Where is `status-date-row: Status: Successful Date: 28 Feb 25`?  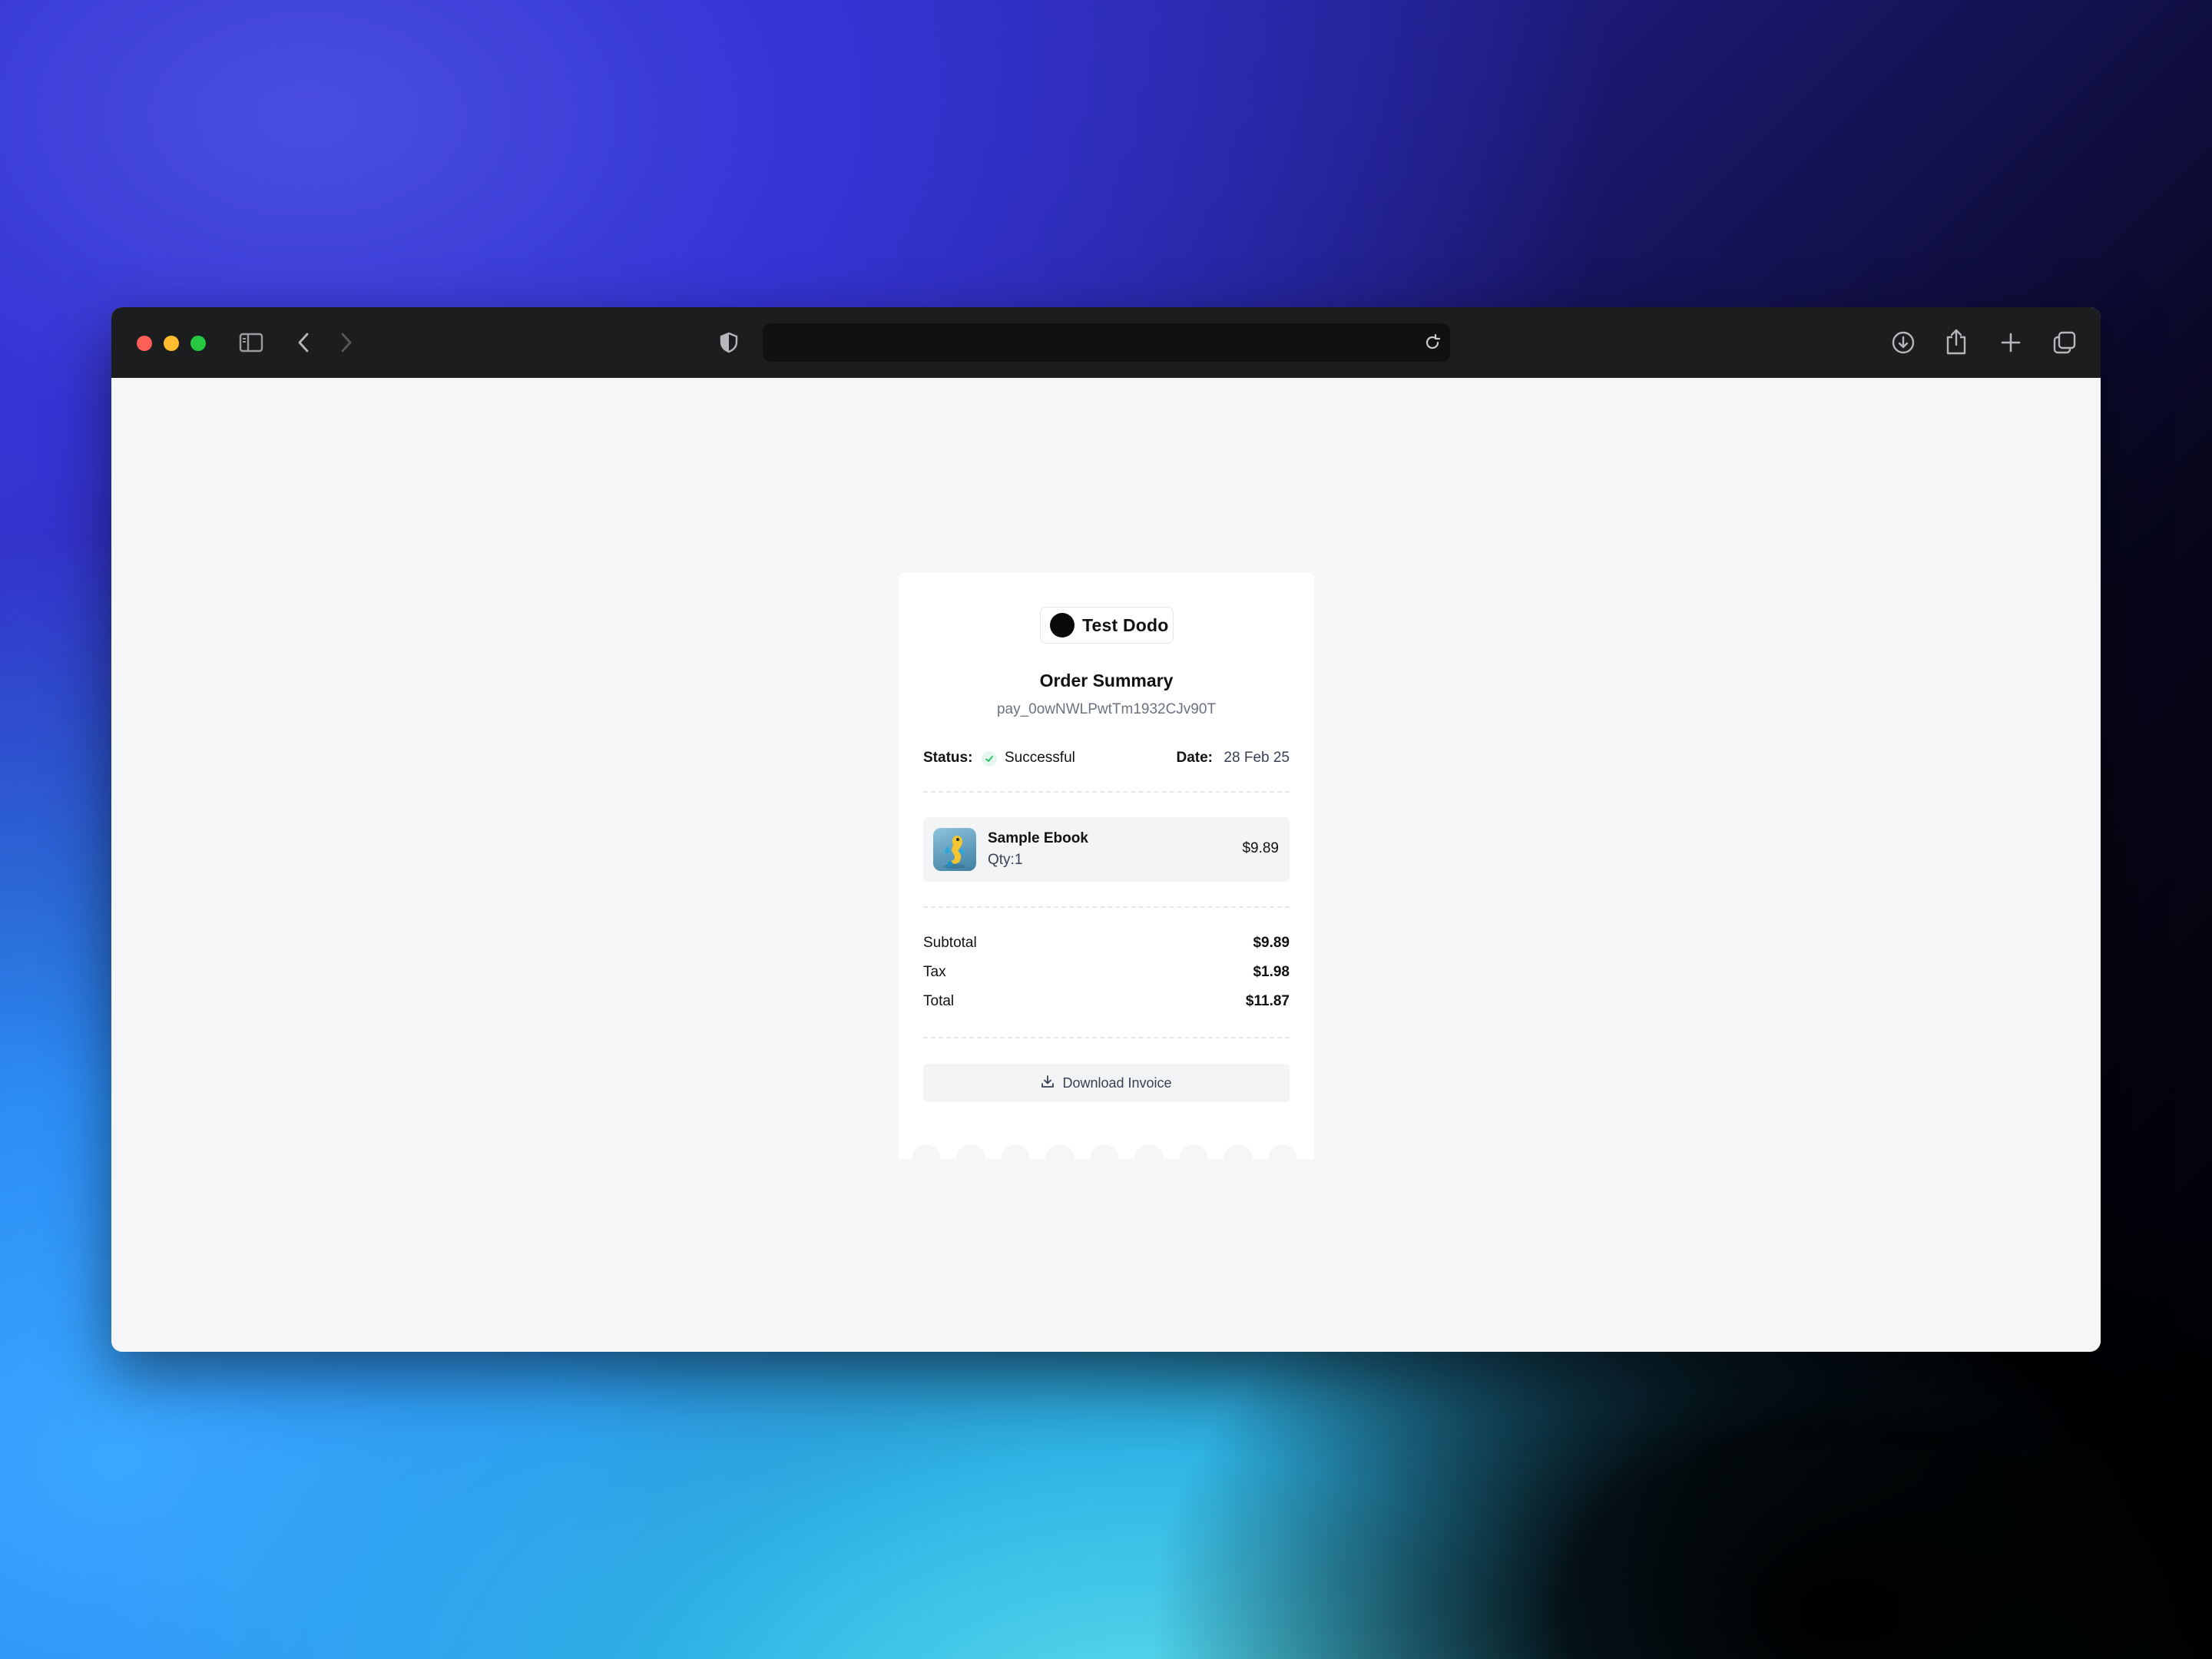 status-date-row: Status: Successful Date: 28 Feb 25 is located at coordinates (1106, 757).